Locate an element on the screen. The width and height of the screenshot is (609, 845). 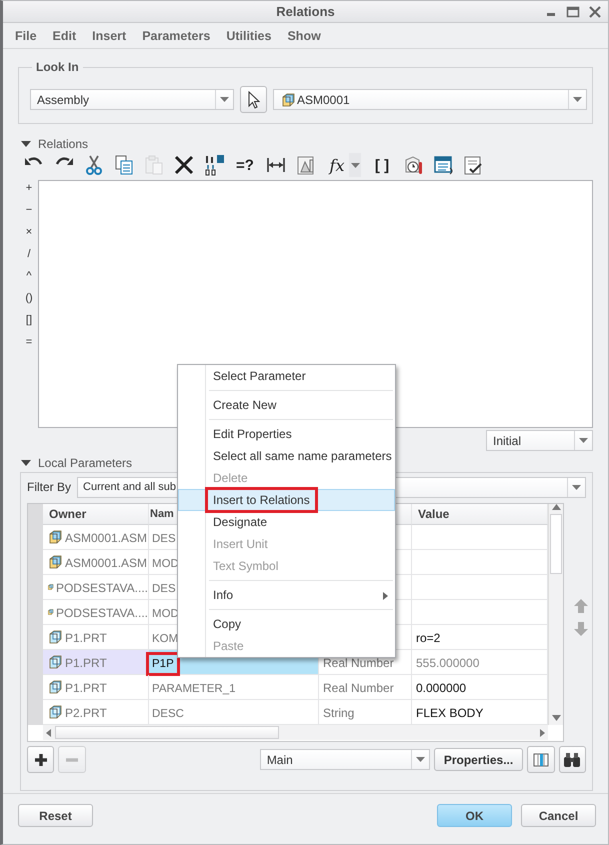
table-cell: P1P is located at coordinates (163, 664).